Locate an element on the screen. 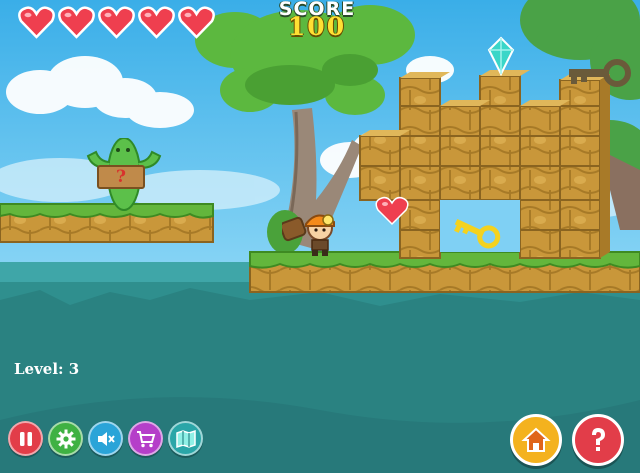 The width and height of the screenshot is (640, 473). gold-key is located at coordinates (477, 233).